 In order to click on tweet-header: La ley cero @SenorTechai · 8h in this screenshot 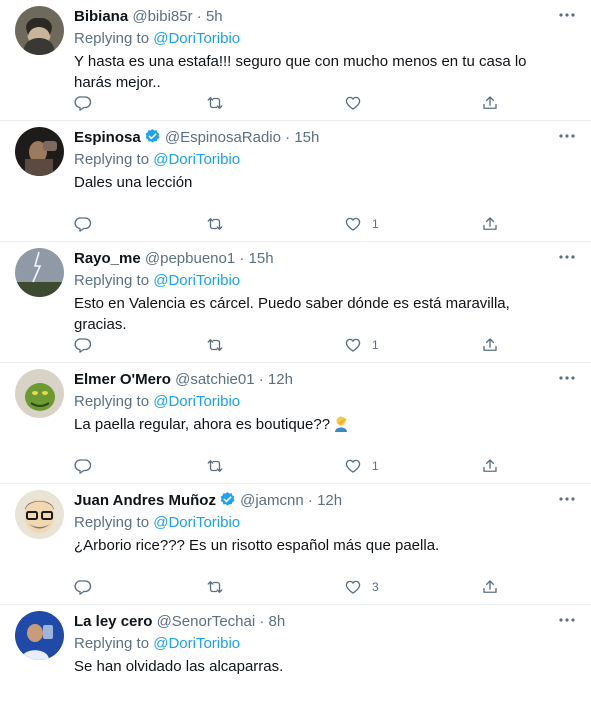, I will do `click(179, 622)`.